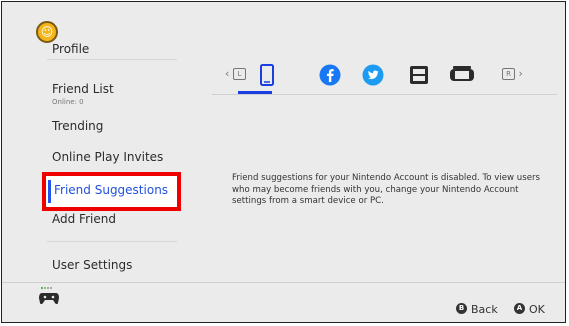 The height and width of the screenshot is (326, 569). I want to click on tab-nintendo-3ds, so click(419, 75).